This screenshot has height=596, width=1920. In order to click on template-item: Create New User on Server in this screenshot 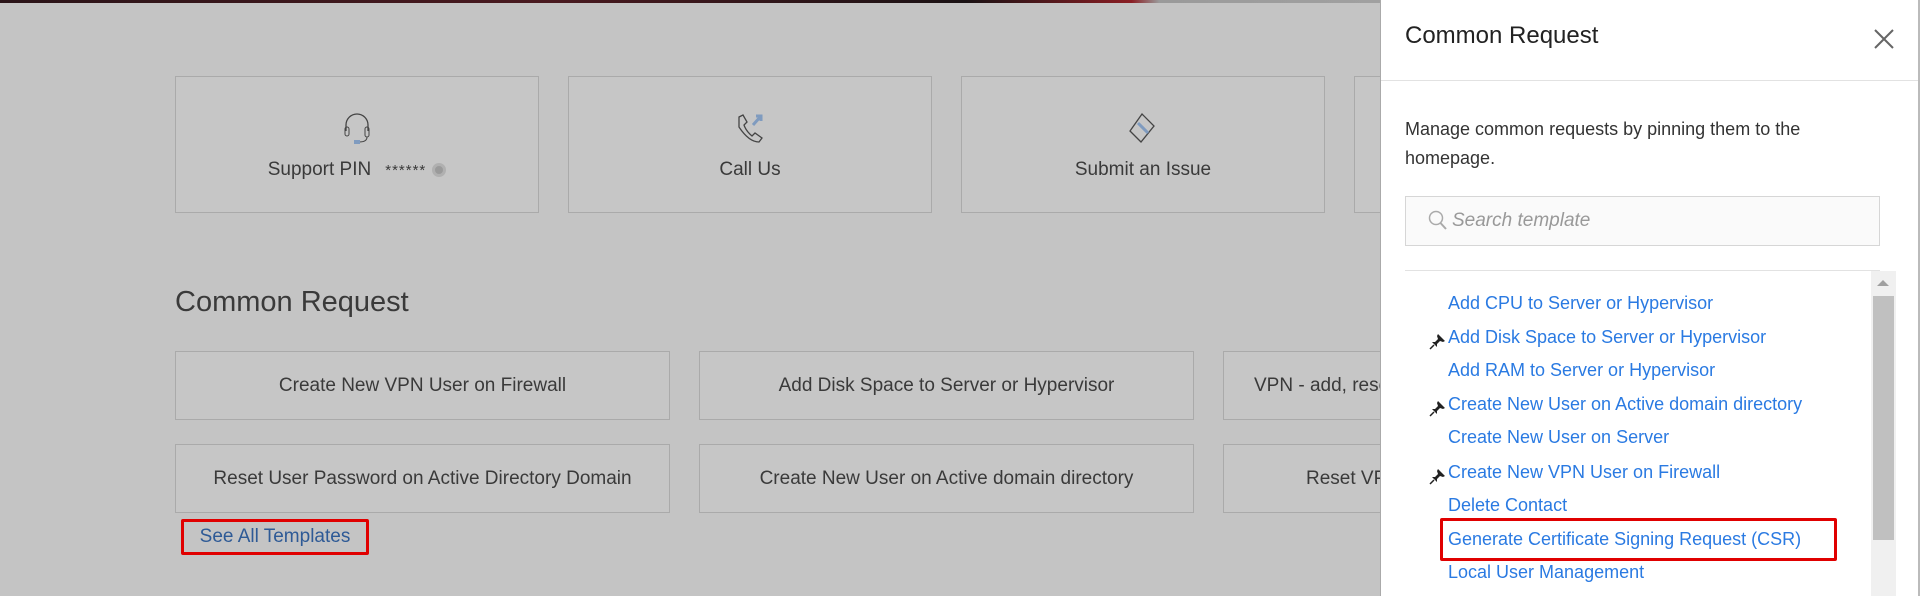, I will do `click(1558, 437)`.